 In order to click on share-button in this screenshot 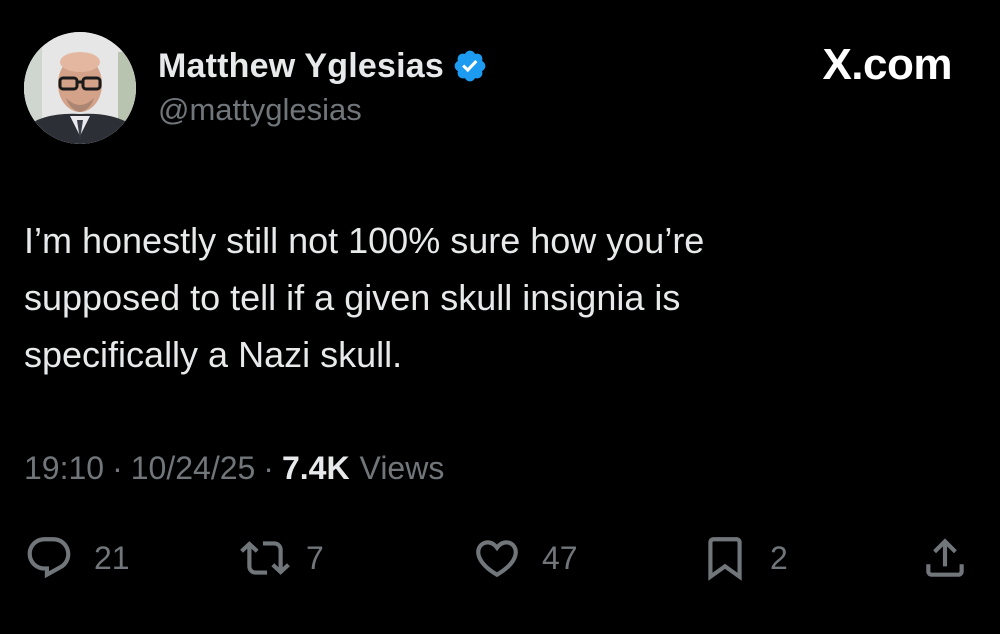, I will do `click(945, 558)`.